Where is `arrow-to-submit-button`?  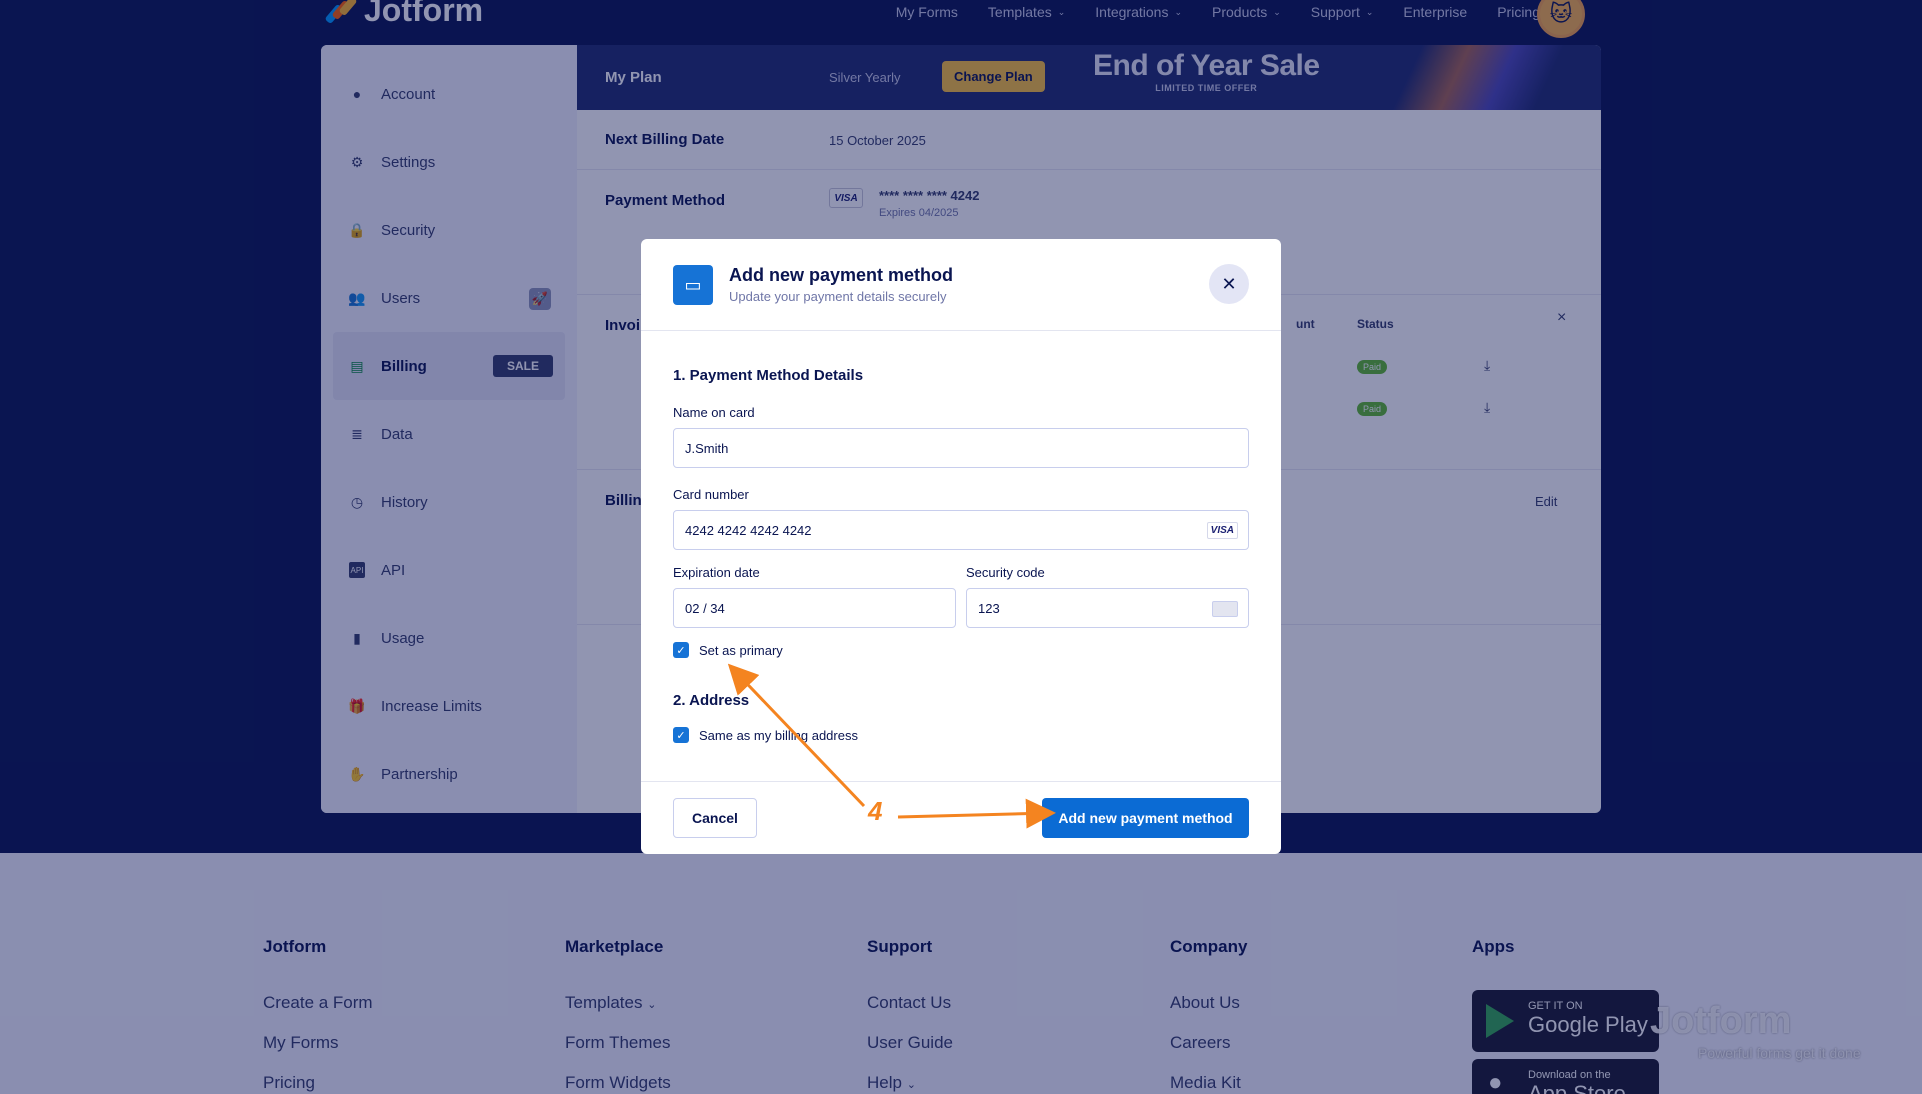 arrow-to-submit-button is located at coordinates (976, 813).